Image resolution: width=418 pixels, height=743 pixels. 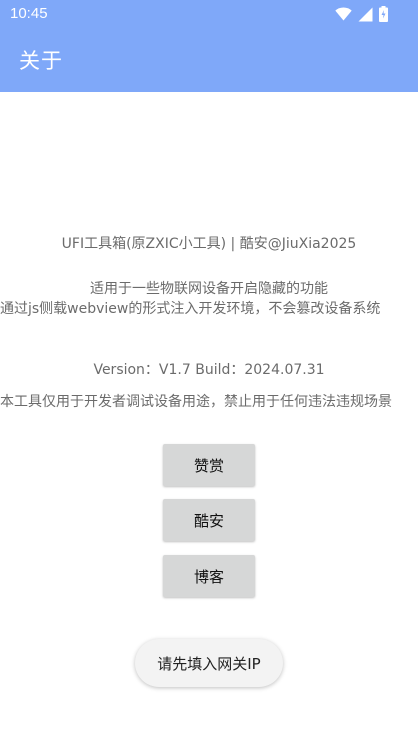 What do you see at coordinates (209, 370) in the screenshot?
I see `version-text: Version：V1.7 Build：2024.07.31` at bounding box center [209, 370].